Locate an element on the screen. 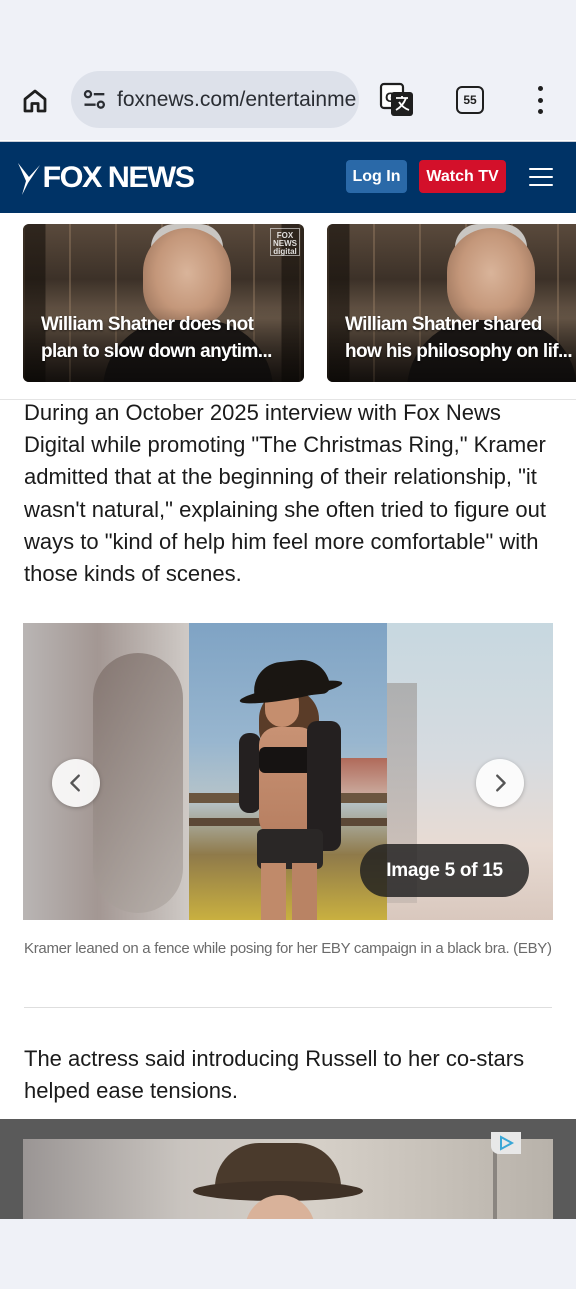  login-button: Log In is located at coordinates (376, 176).